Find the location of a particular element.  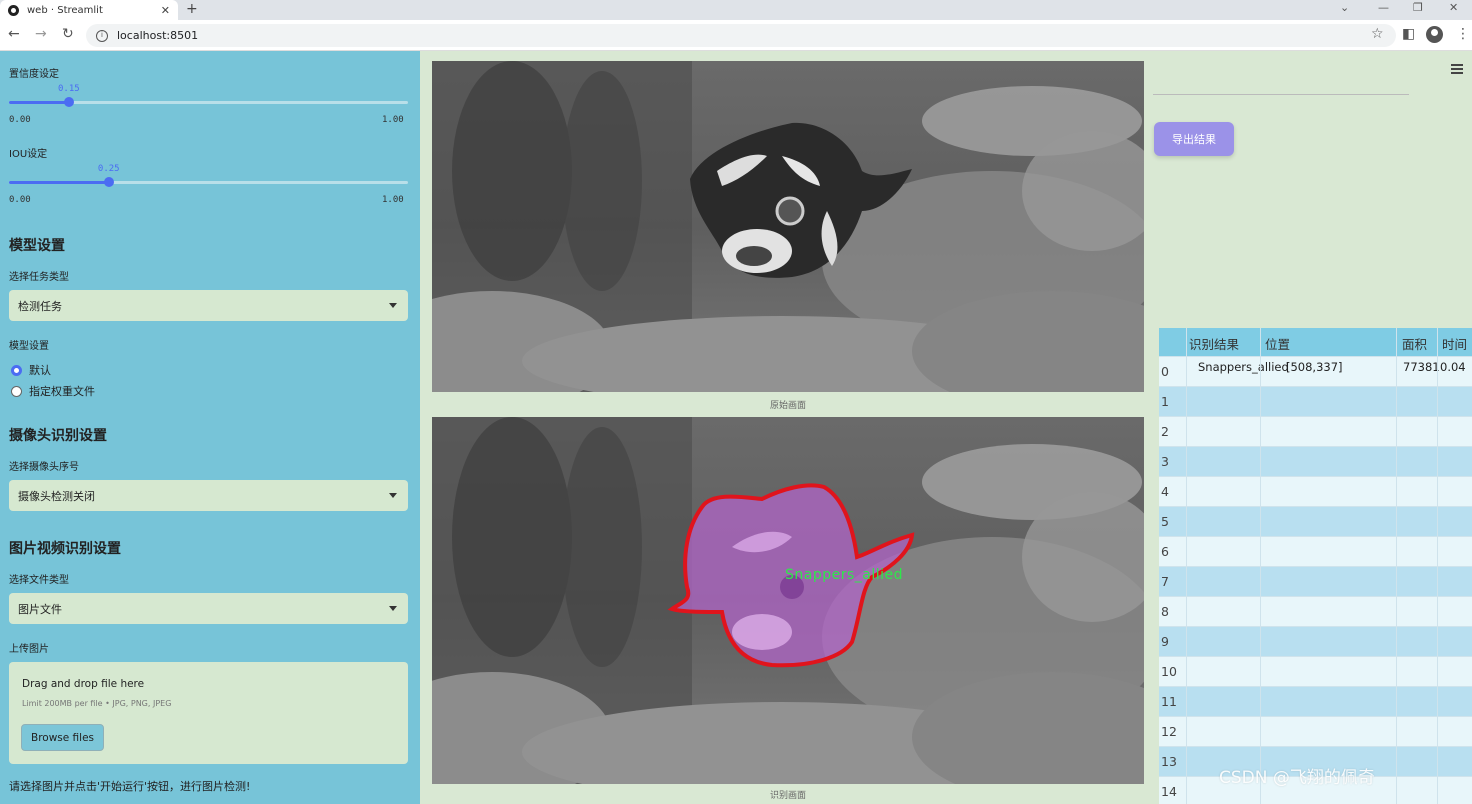

row-index: 13 is located at coordinates (1169, 761).